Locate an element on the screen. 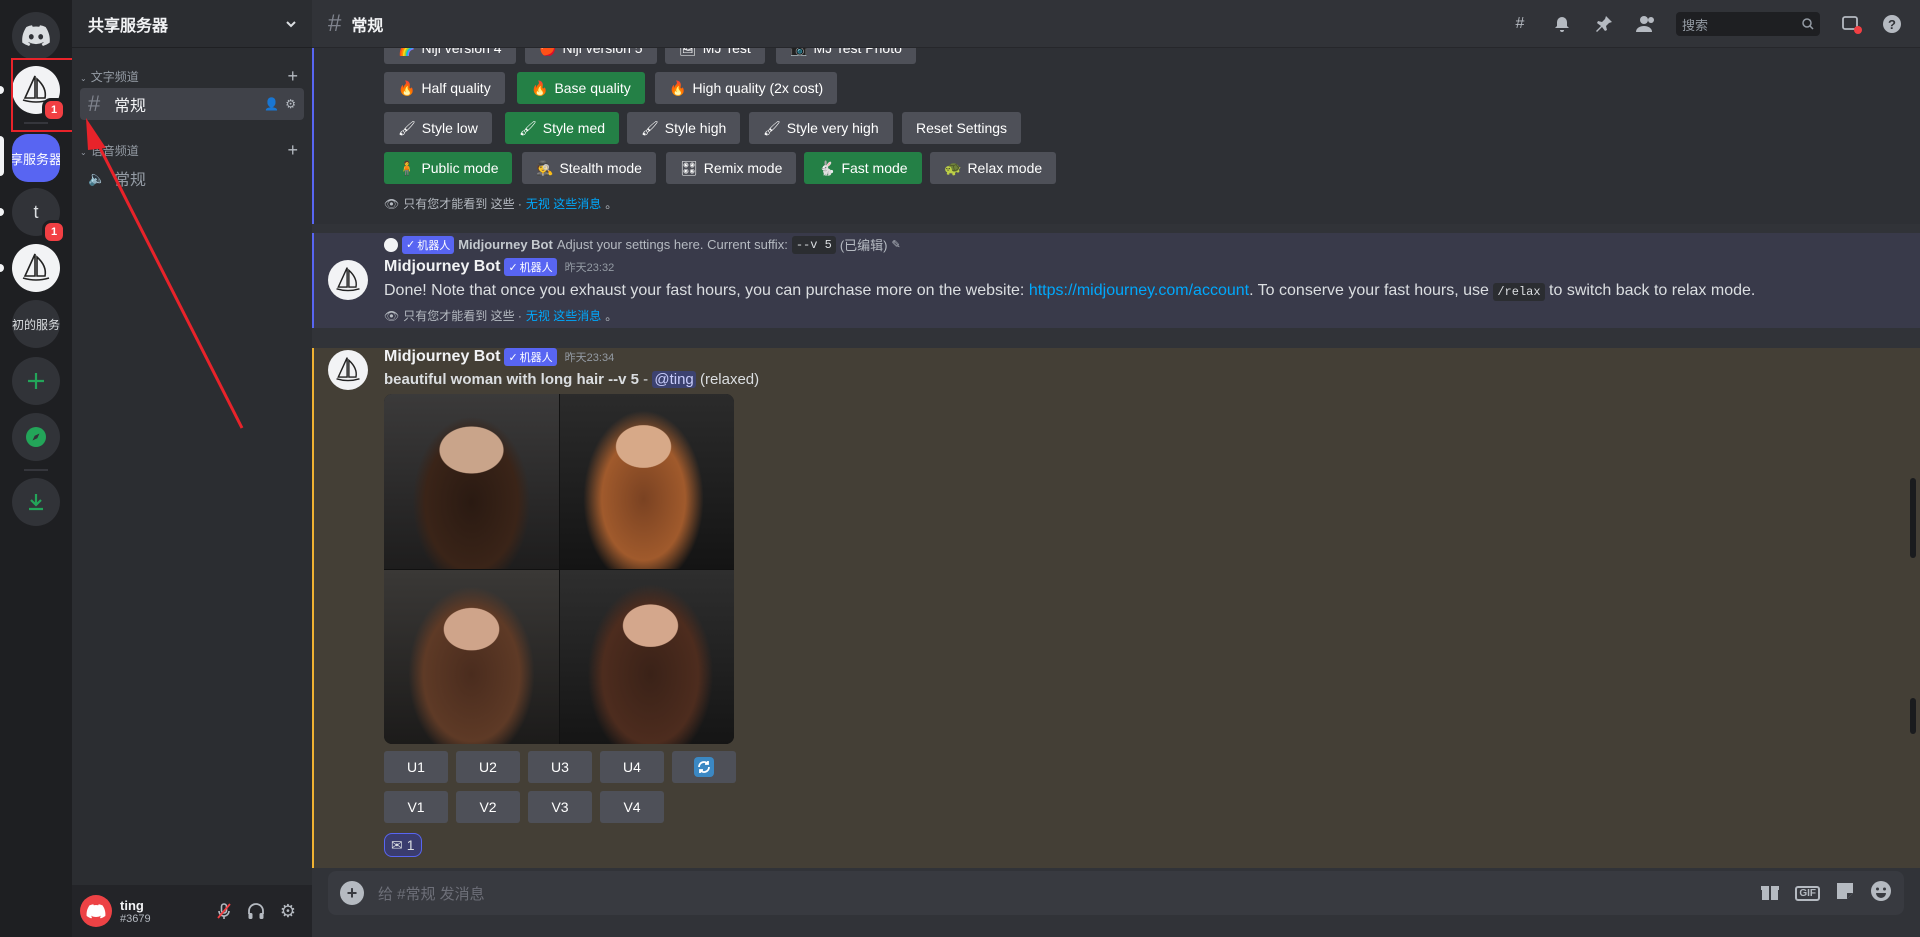 This screenshot has width=1920, height=937. server-fifth: 初的服务 is located at coordinates (36, 324).